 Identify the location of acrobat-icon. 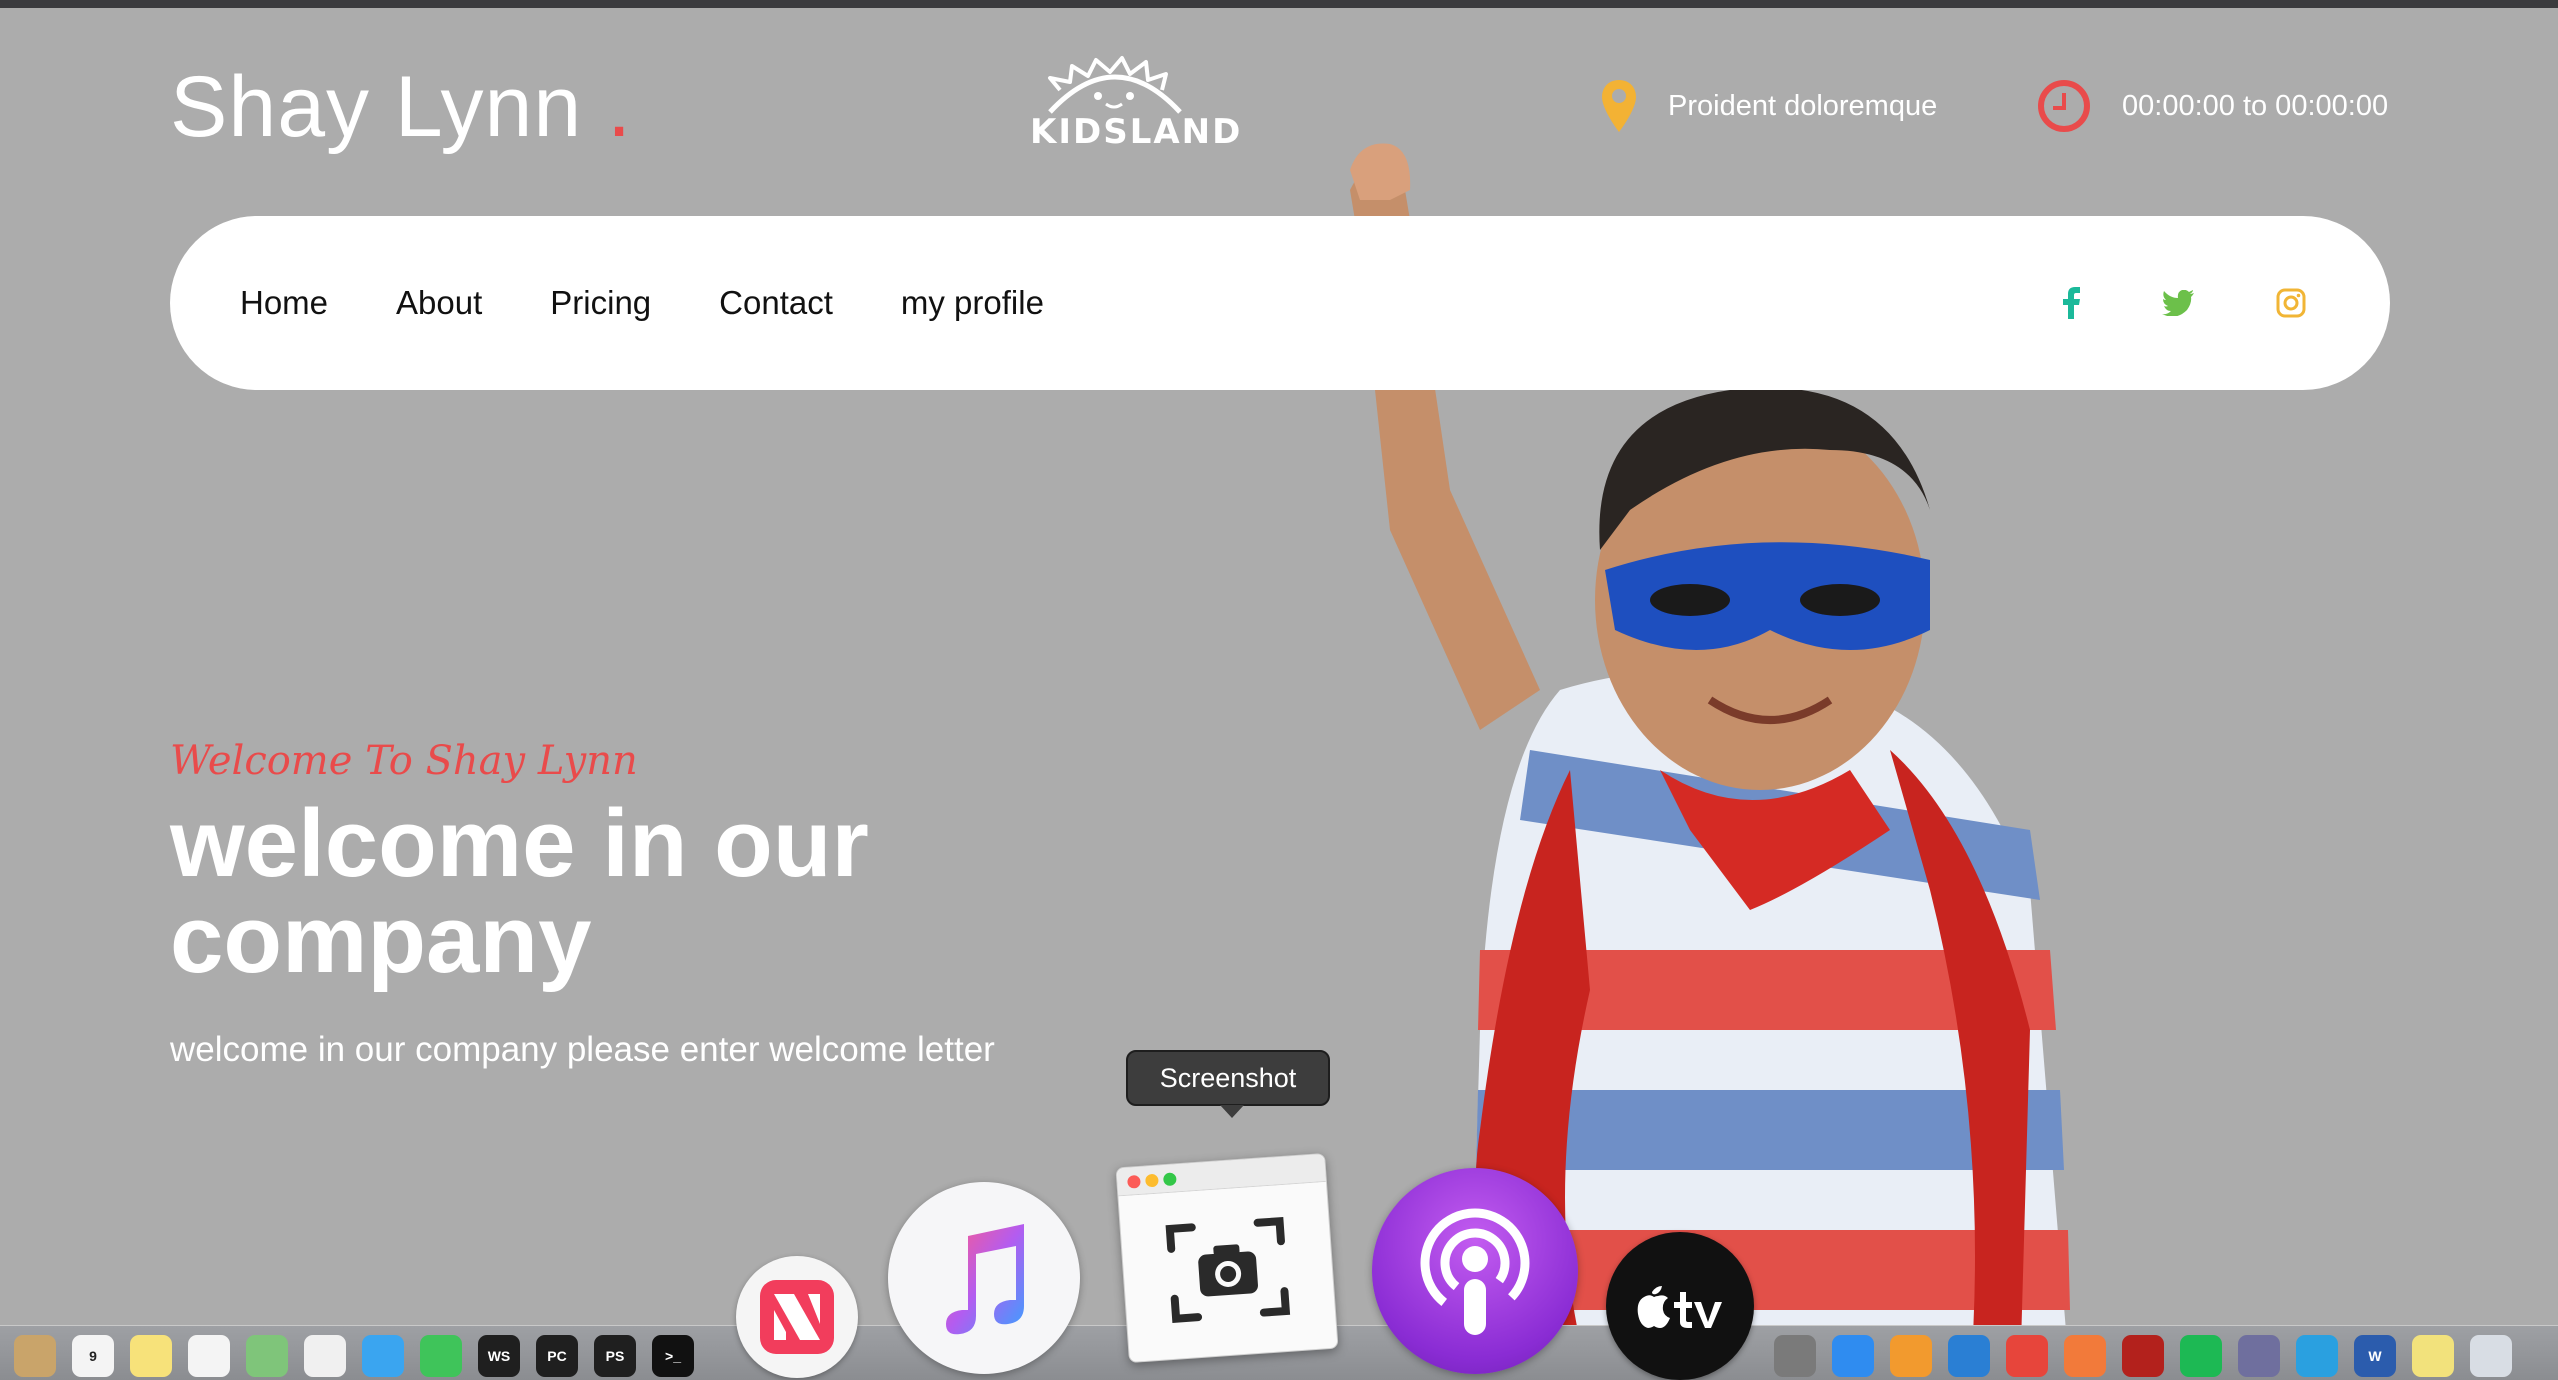
(2143, 1356).